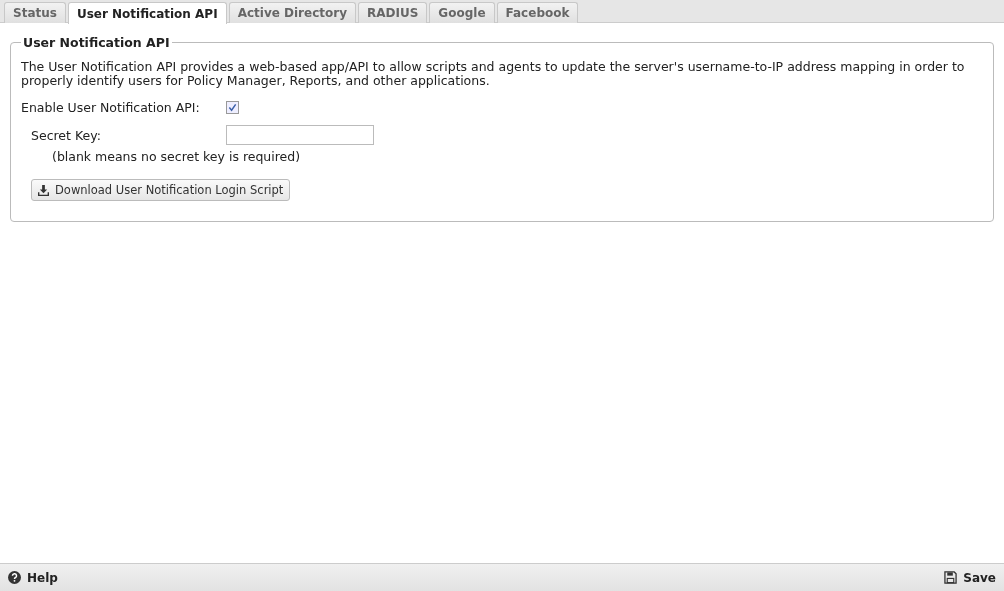  What do you see at coordinates (462, 12) in the screenshot?
I see `tab: Google` at bounding box center [462, 12].